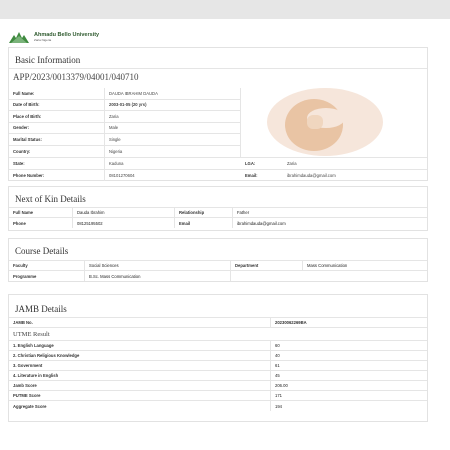  Describe the element at coordinates (218, 406) in the screenshot. I see `table-row: Aggregate Score 194` at that location.